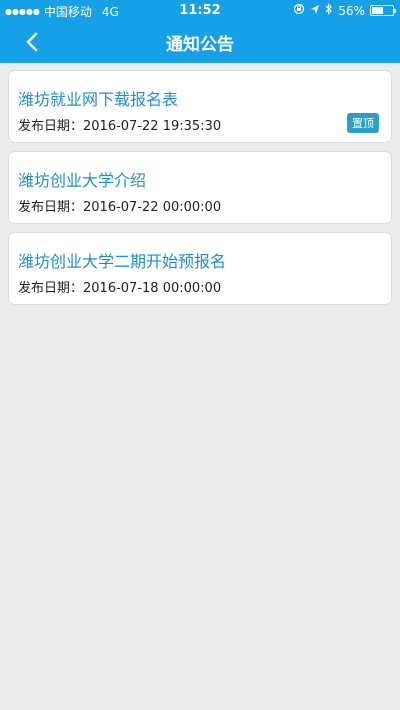  Describe the element at coordinates (200, 10) in the screenshot. I see `status-bar: ●●●●● 中国移动 4G 11:52 56%` at that location.